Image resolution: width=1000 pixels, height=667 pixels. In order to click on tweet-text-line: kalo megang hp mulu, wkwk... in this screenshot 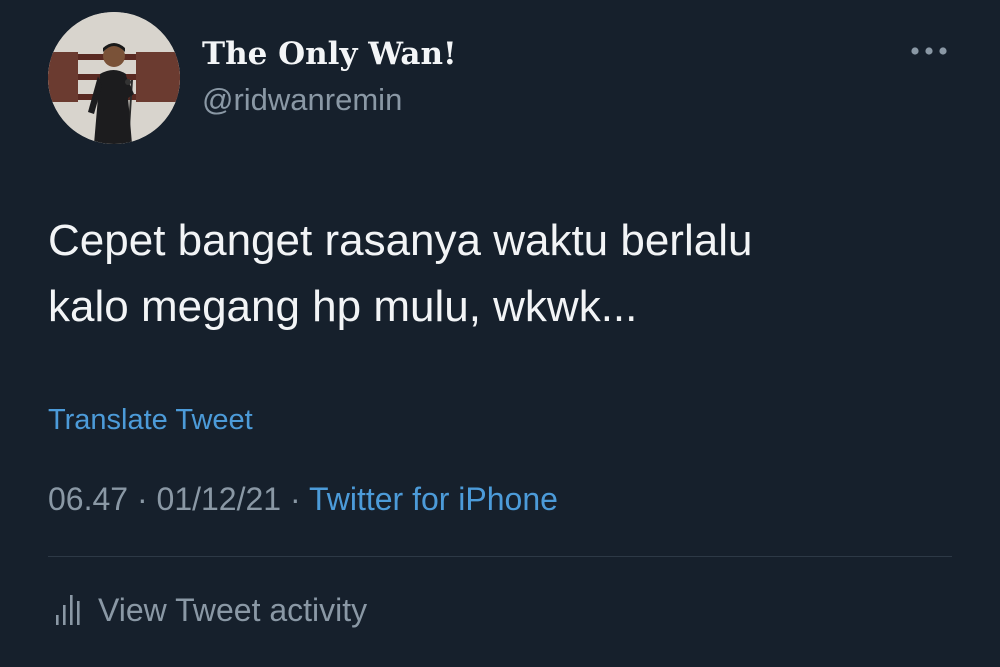, I will do `click(343, 306)`.